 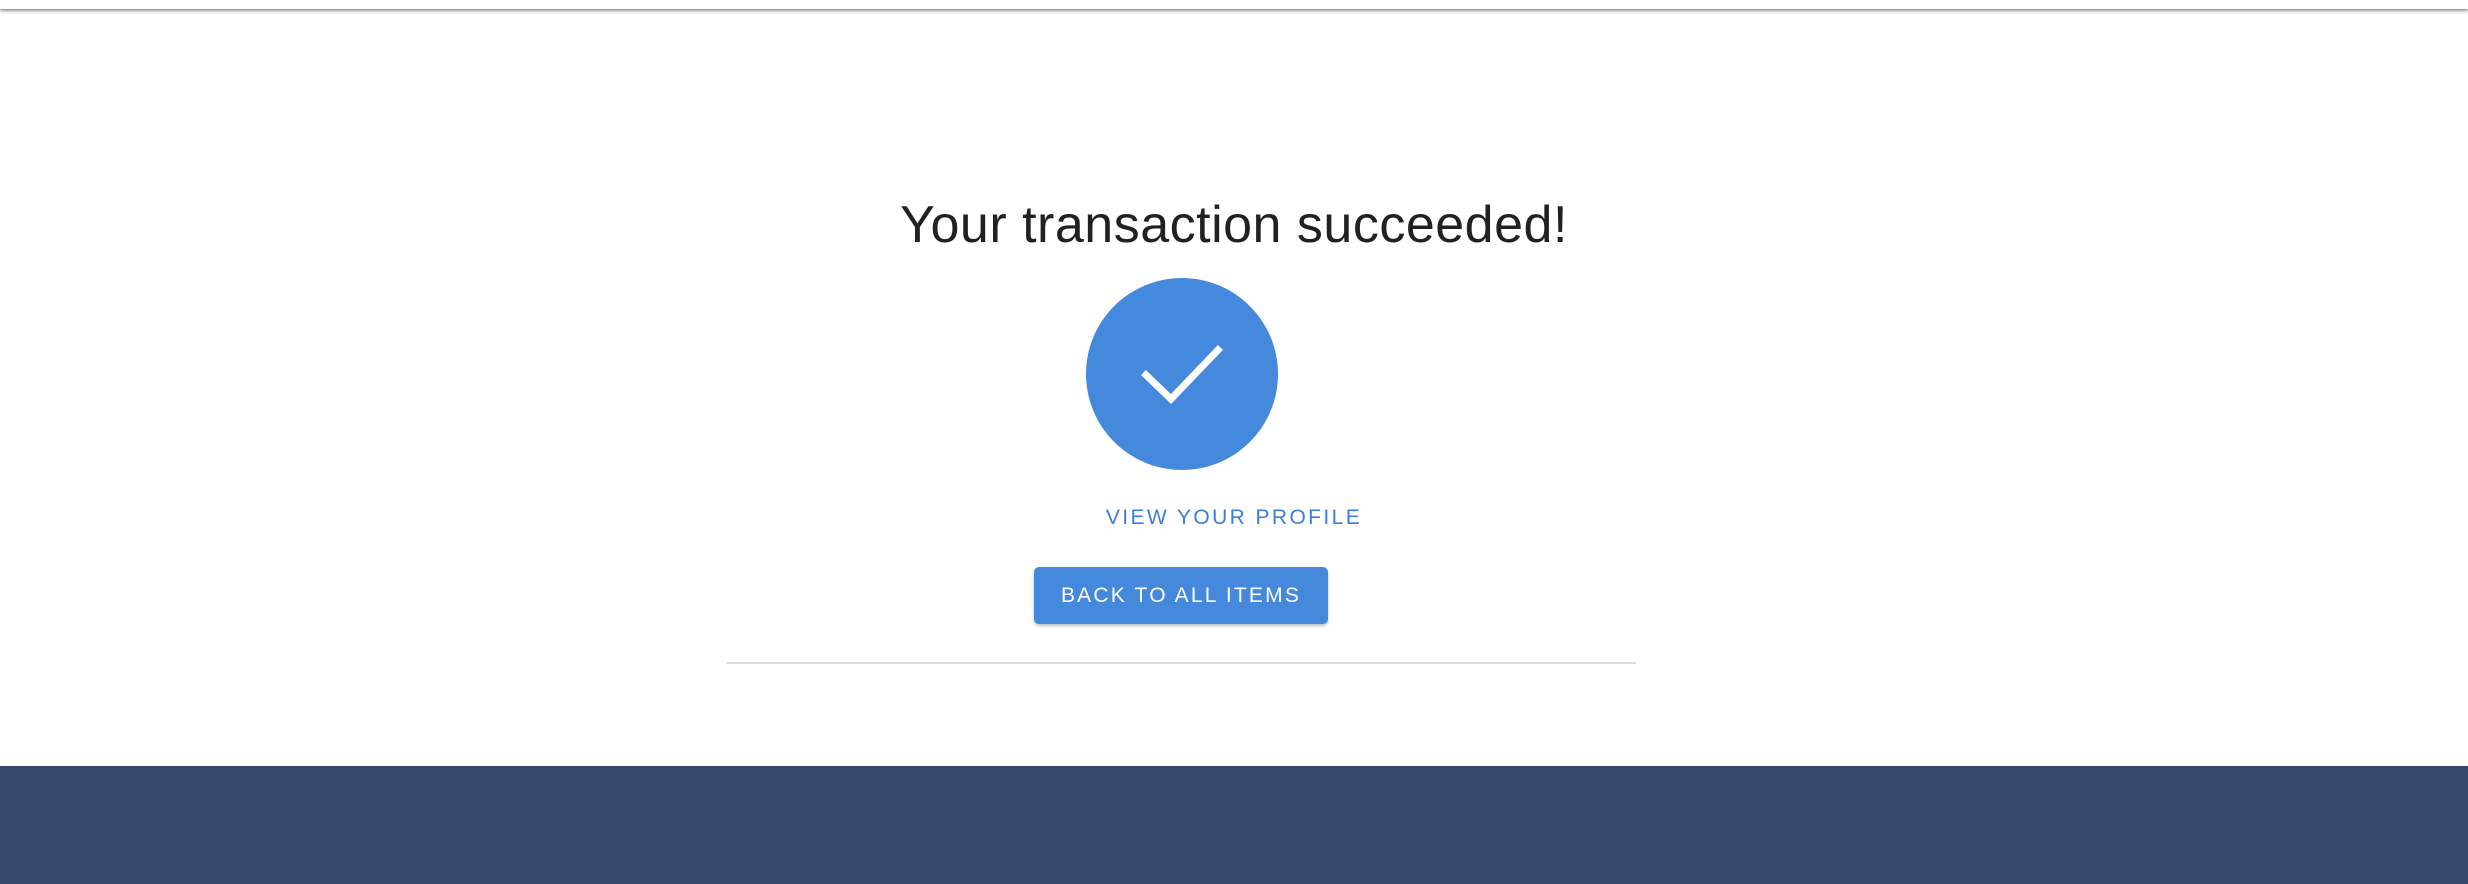 What do you see at coordinates (1181, 595) in the screenshot?
I see `back-to-all-items-button: BACK TO ALL ITEMS` at bounding box center [1181, 595].